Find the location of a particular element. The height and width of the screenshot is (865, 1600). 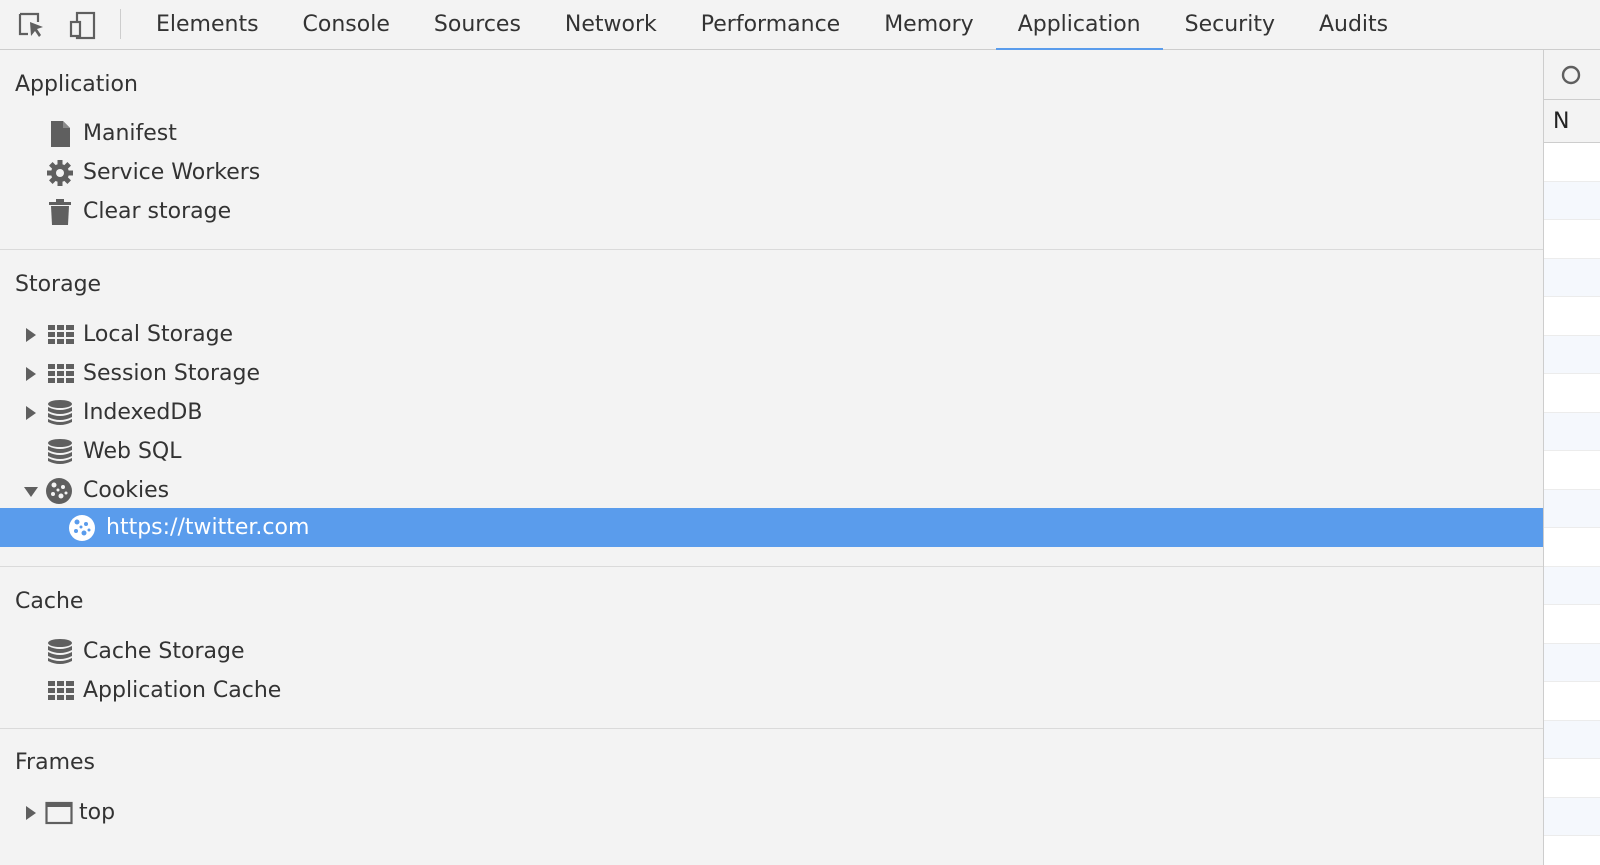

device-toggle-icon is located at coordinates (82, 25).